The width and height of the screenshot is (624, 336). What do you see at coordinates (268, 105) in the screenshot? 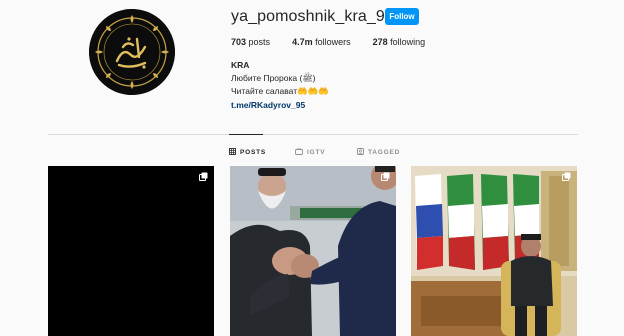
I see `bio-link: t.me/RKadyrov_95` at bounding box center [268, 105].